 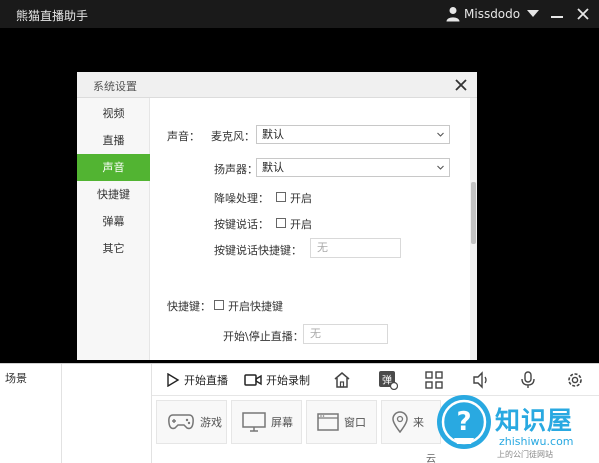 I want to click on scene-label: 场景, so click(x=16, y=378).